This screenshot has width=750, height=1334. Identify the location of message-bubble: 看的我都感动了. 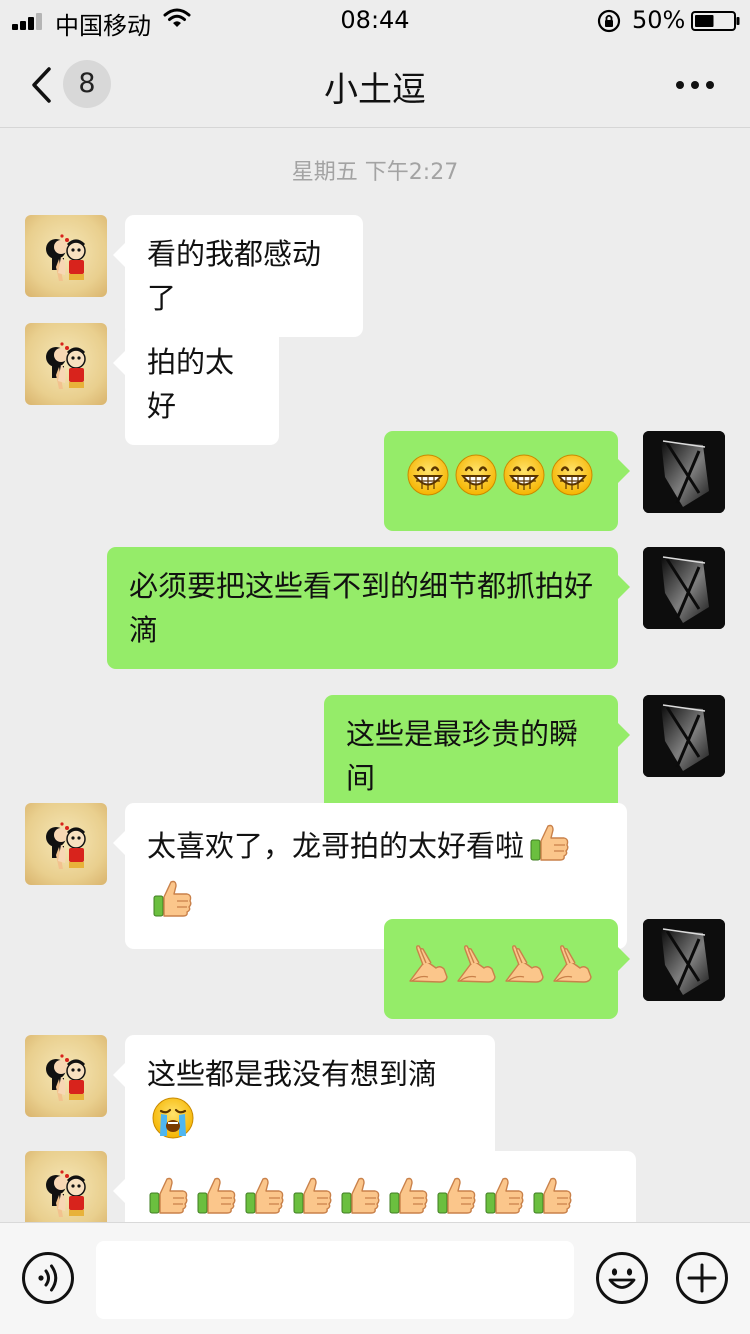
(238, 276).